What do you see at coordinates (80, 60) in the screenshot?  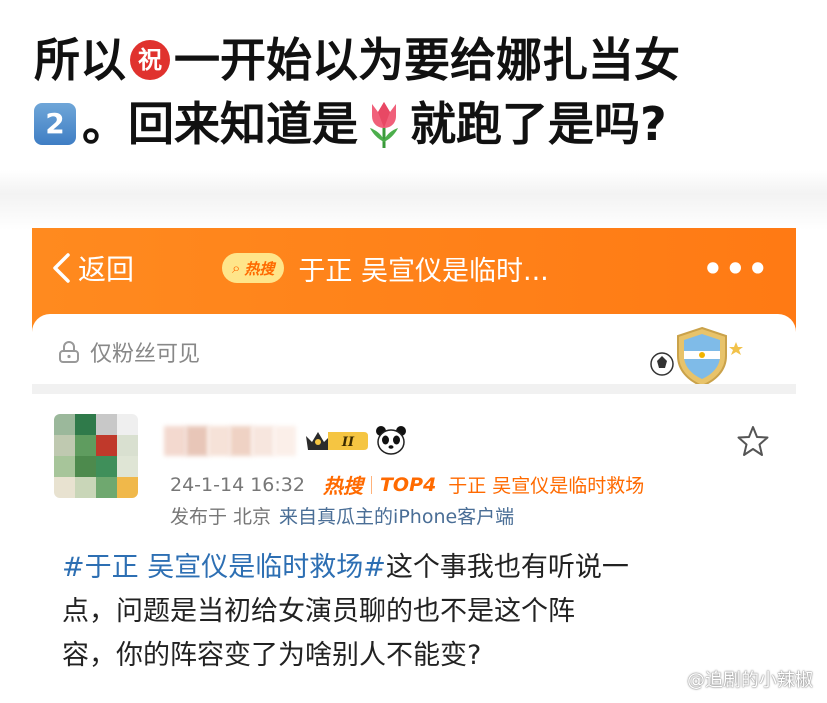 I see `caption-line1-before: 所以` at bounding box center [80, 60].